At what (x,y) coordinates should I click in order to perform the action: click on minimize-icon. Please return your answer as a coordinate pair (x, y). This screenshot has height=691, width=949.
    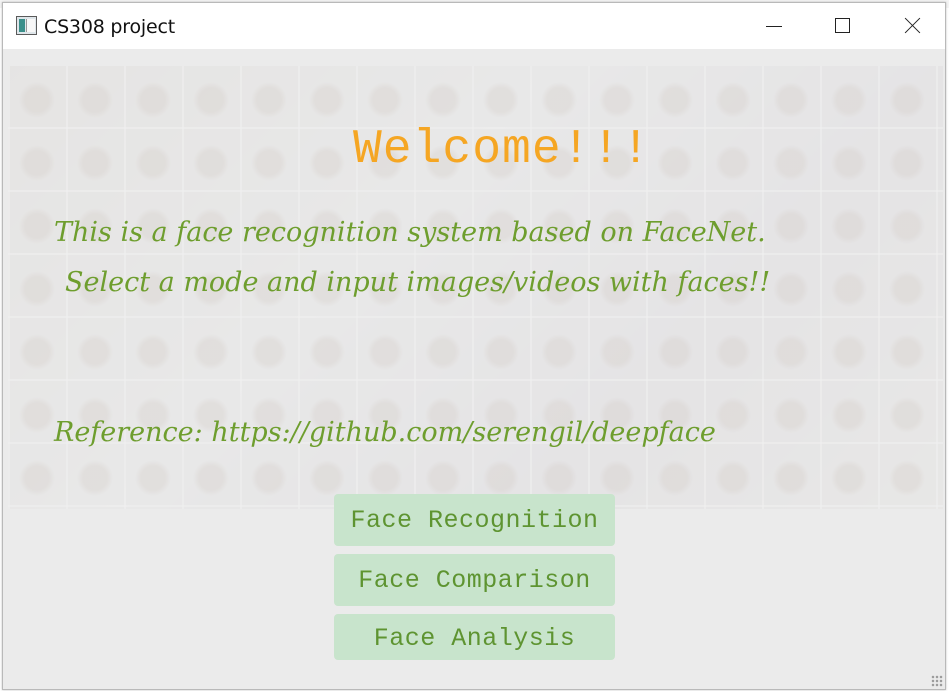
    Looking at the image, I should click on (774, 26).